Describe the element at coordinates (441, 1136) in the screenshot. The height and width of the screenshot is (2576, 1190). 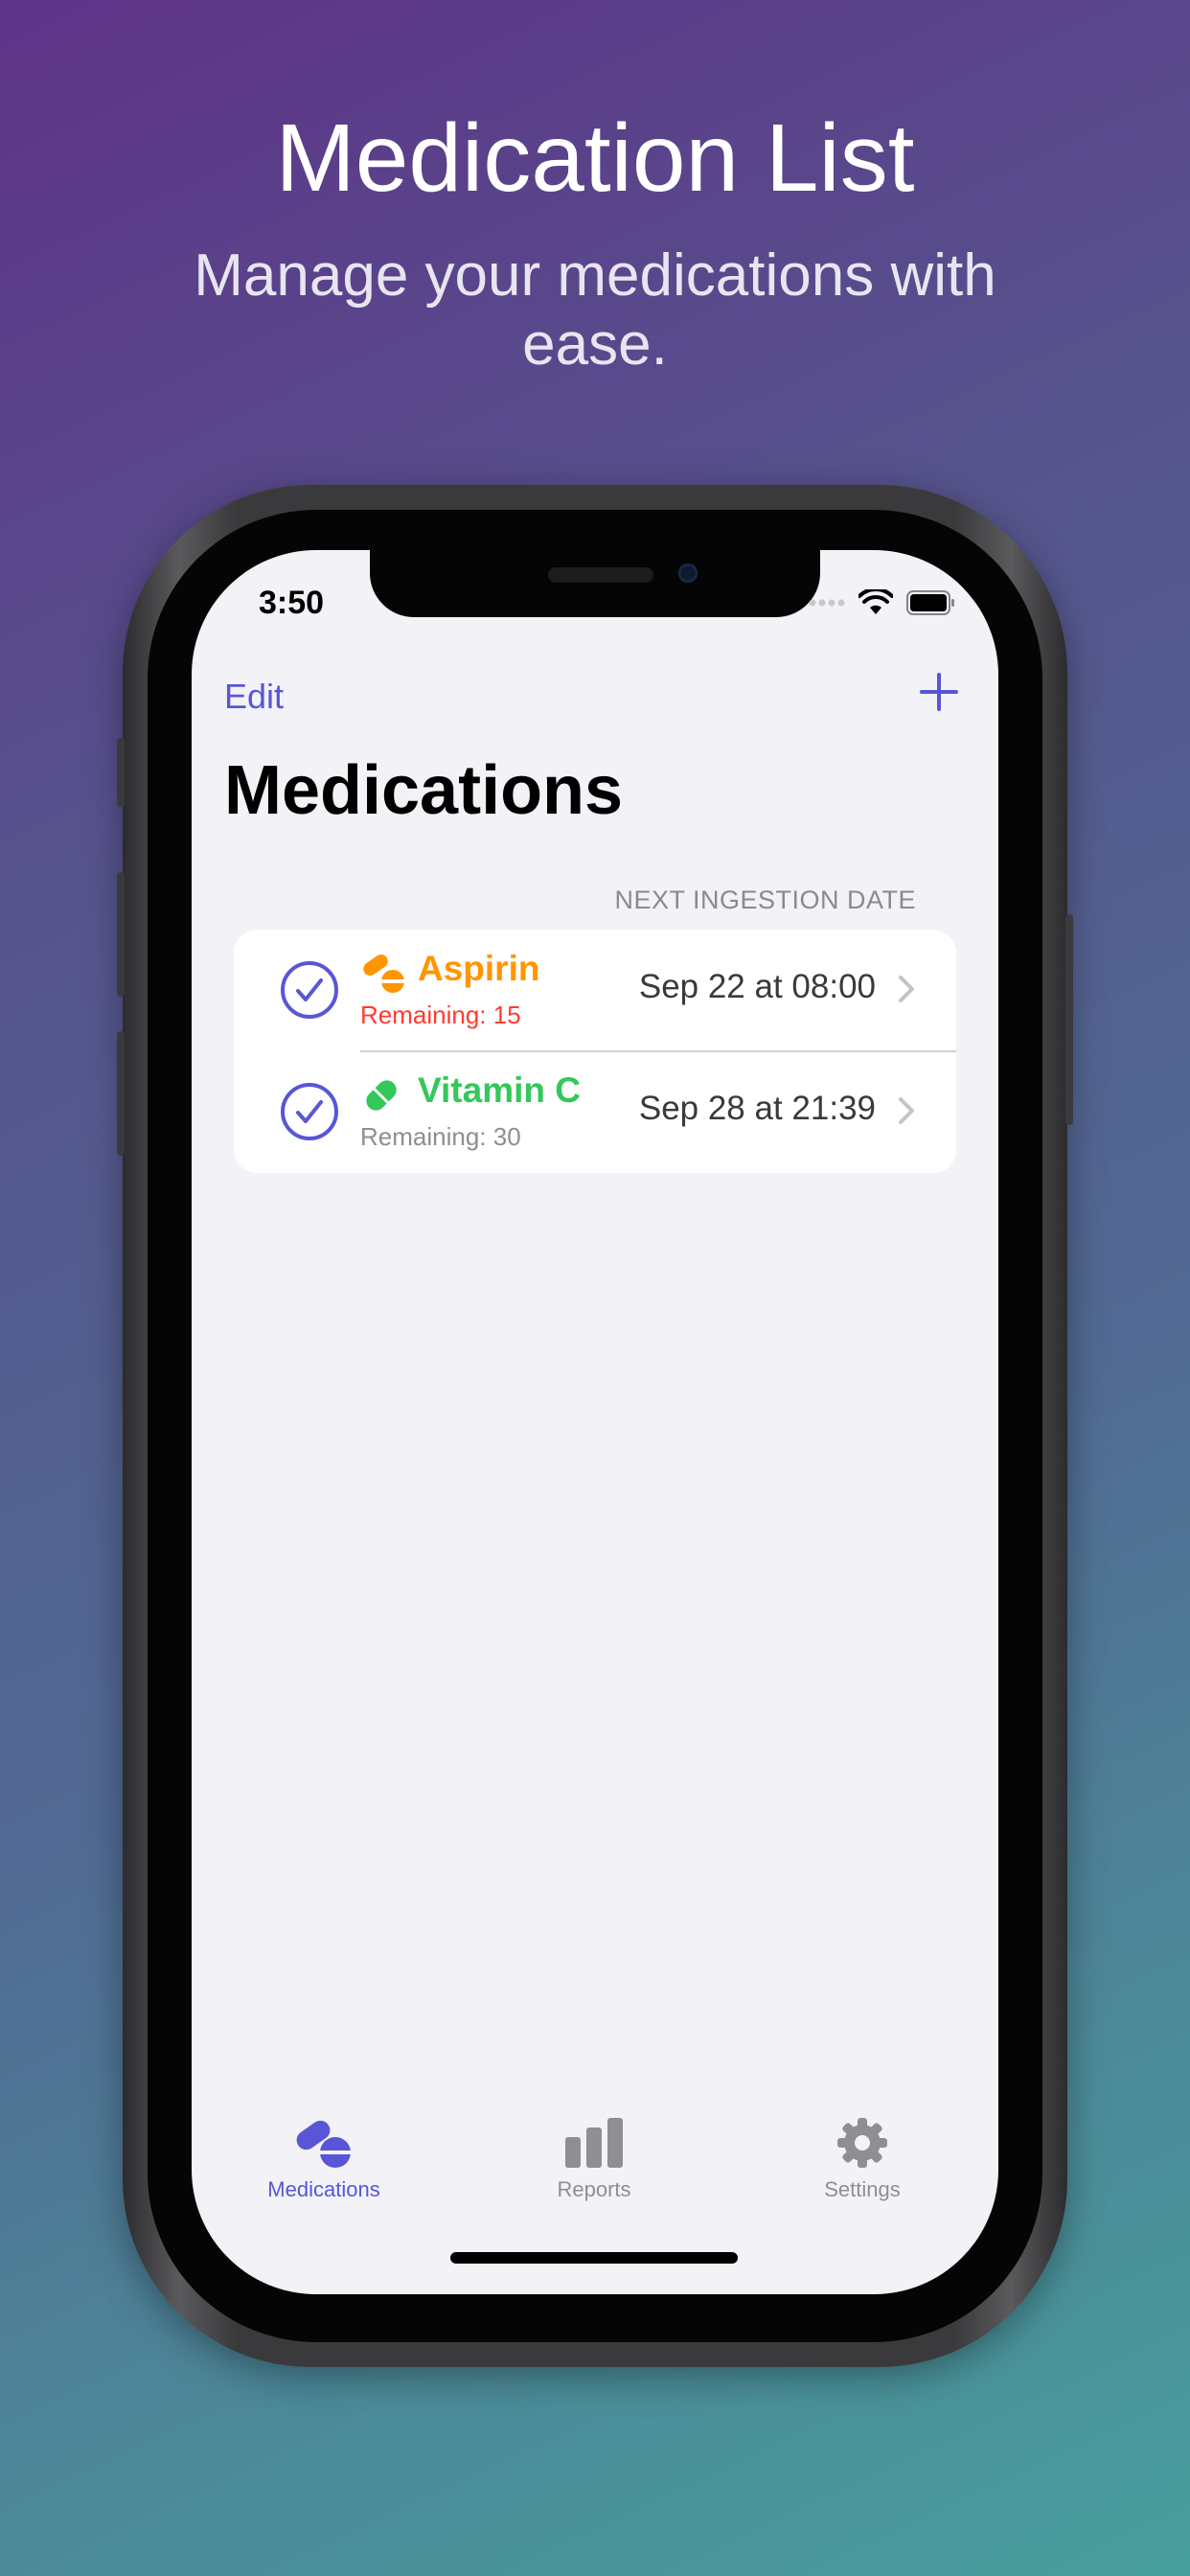
I see `medication-remaining: Remaining: 30` at that location.